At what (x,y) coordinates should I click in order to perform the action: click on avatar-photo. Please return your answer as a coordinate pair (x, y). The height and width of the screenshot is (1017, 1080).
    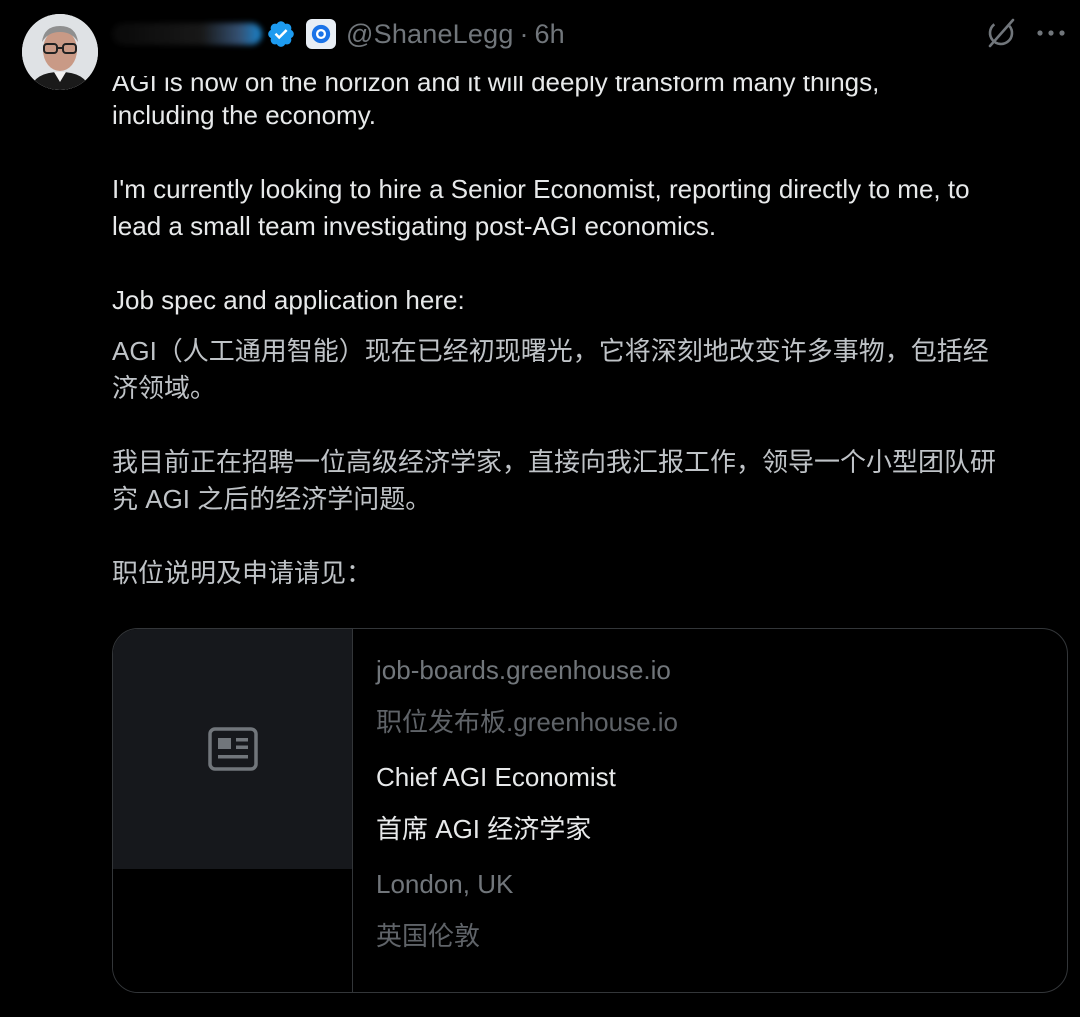
    Looking at the image, I should click on (60, 52).